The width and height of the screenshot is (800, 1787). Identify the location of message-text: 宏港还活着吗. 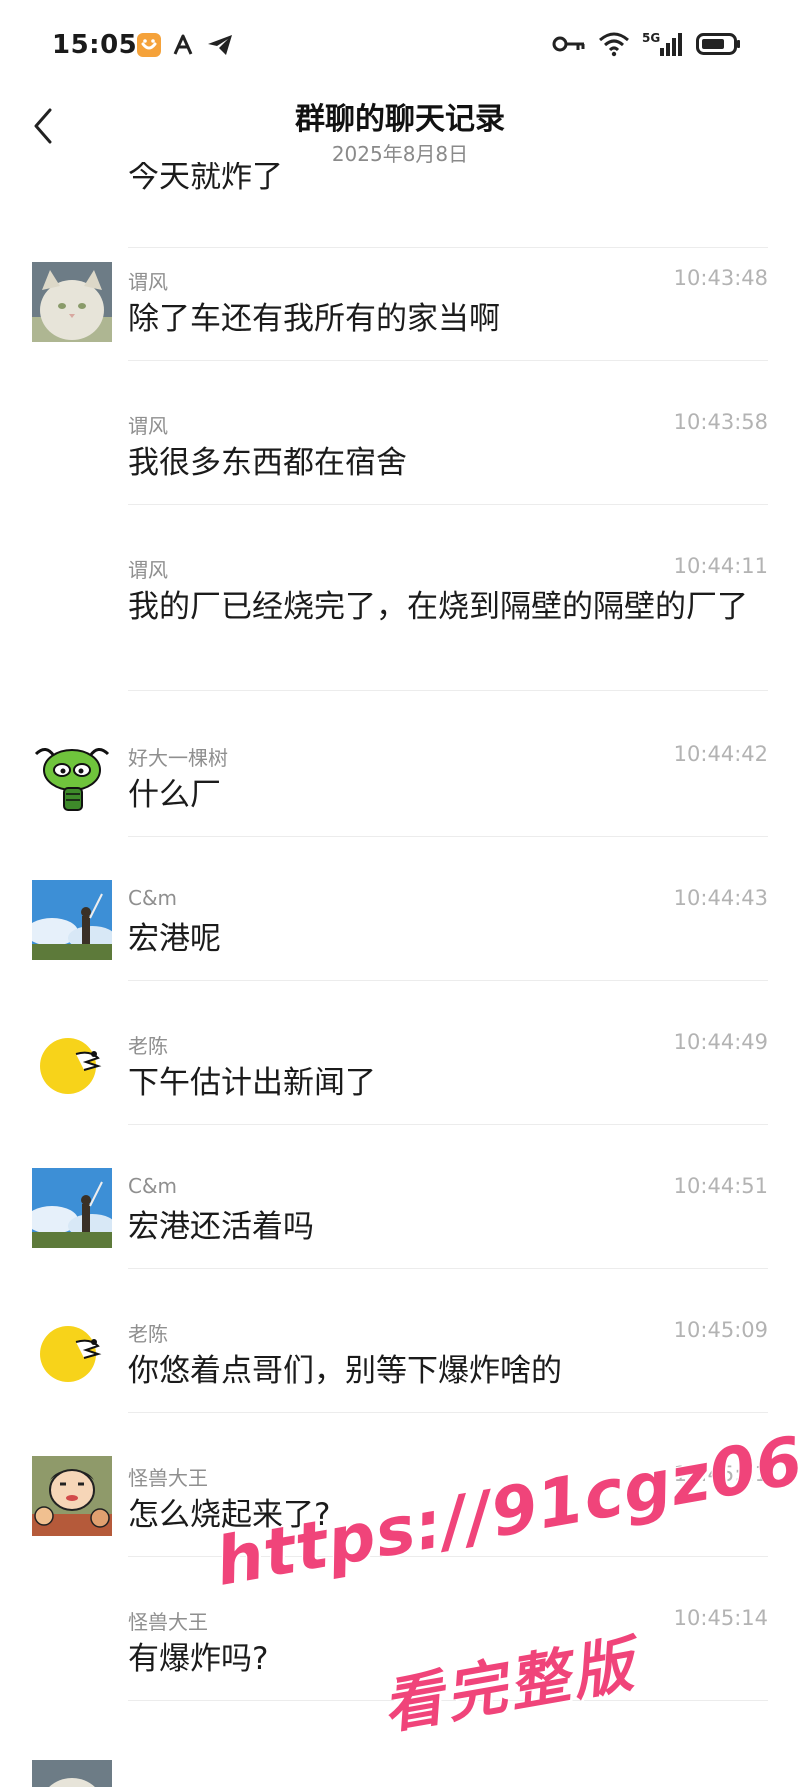
(221, 1227).